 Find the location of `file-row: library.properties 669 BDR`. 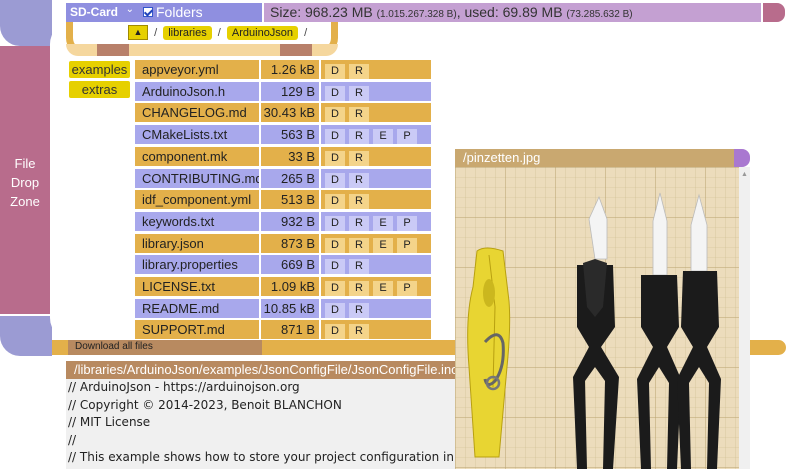

file-row: library.properties 669 BDR is located at coordinates (283, 264).